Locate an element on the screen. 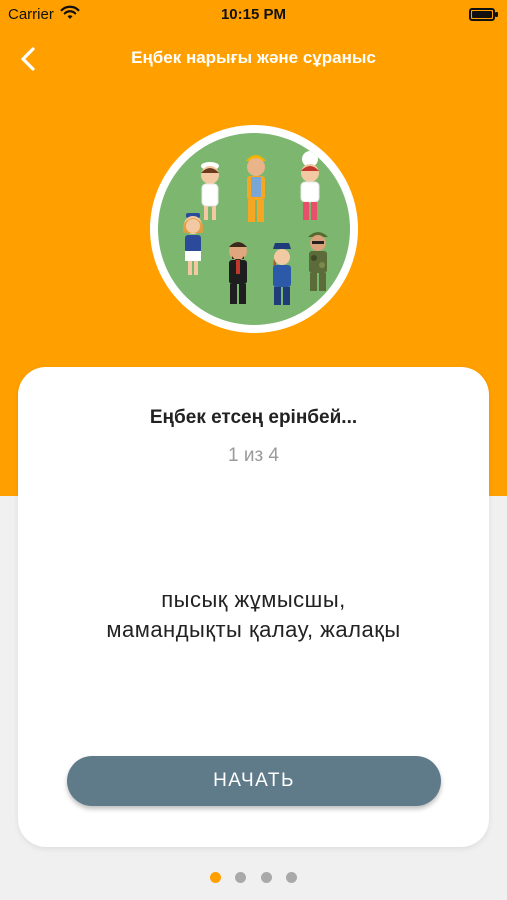  description-line-2: мамандықты қалау, жалақы is located at coordinates (253, 629).